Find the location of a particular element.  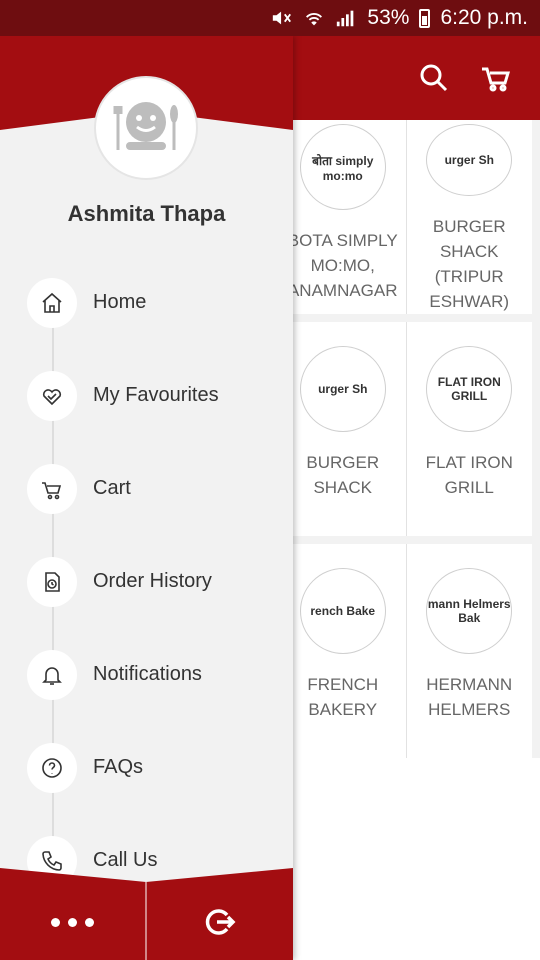

home-icon is located at coordinates (52, 302).